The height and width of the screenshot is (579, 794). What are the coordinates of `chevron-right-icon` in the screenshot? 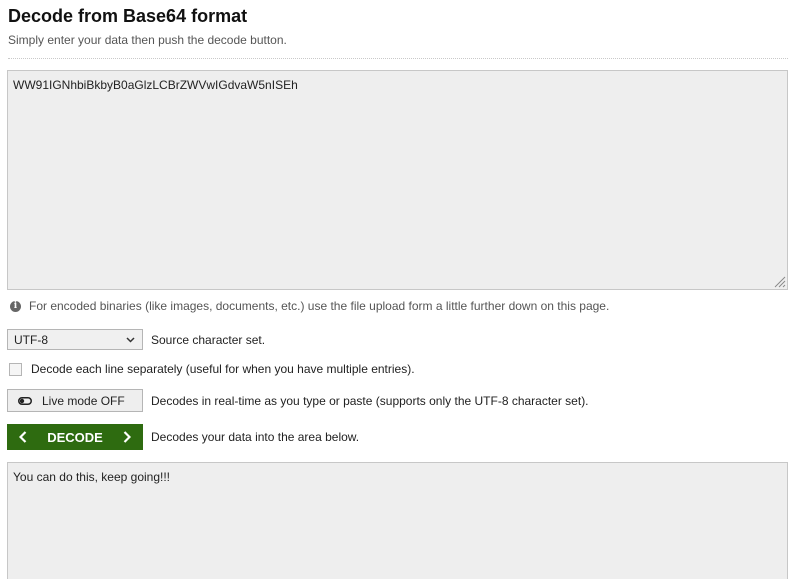 It's located at (127, 437).